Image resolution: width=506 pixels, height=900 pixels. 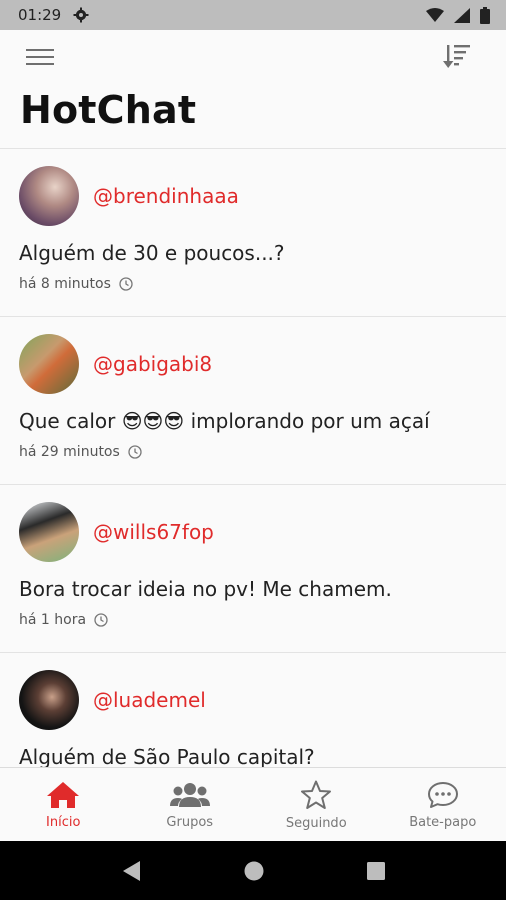 I want to click on signal-icon, so click(x=462, y=15).